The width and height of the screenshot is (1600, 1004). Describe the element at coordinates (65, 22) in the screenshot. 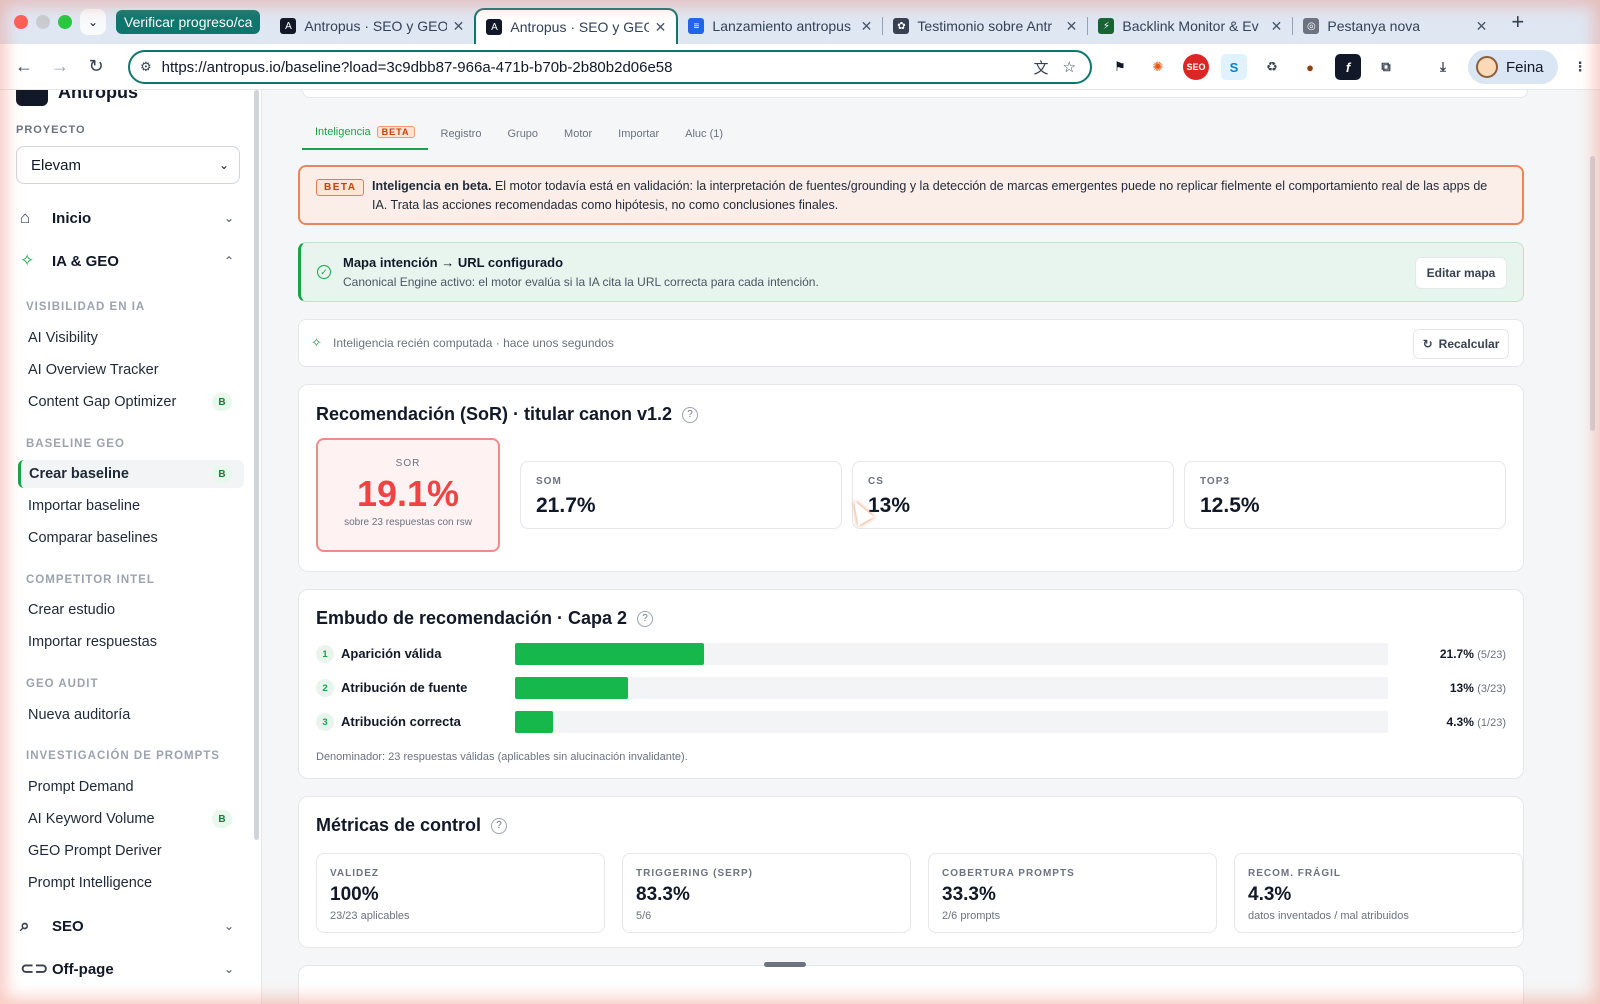

I see `maximize-window-button` at that location.